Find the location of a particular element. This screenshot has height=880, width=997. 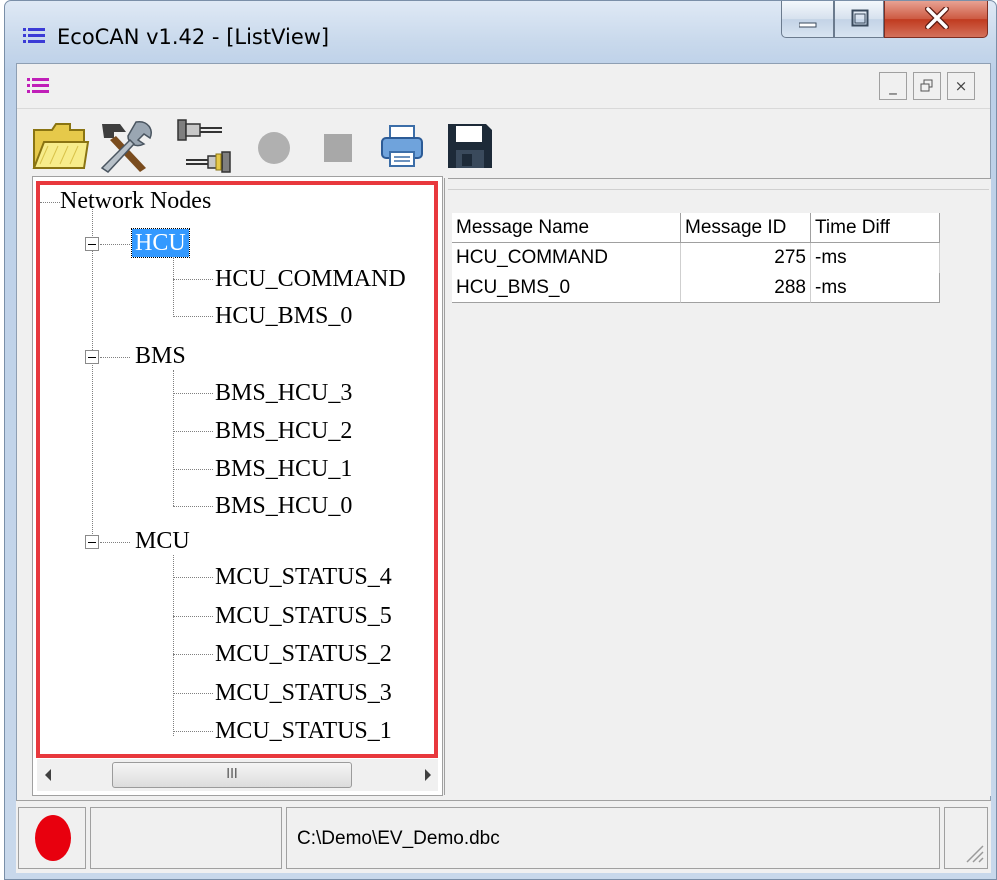

window-close-button is located at coordinates (936, 19).